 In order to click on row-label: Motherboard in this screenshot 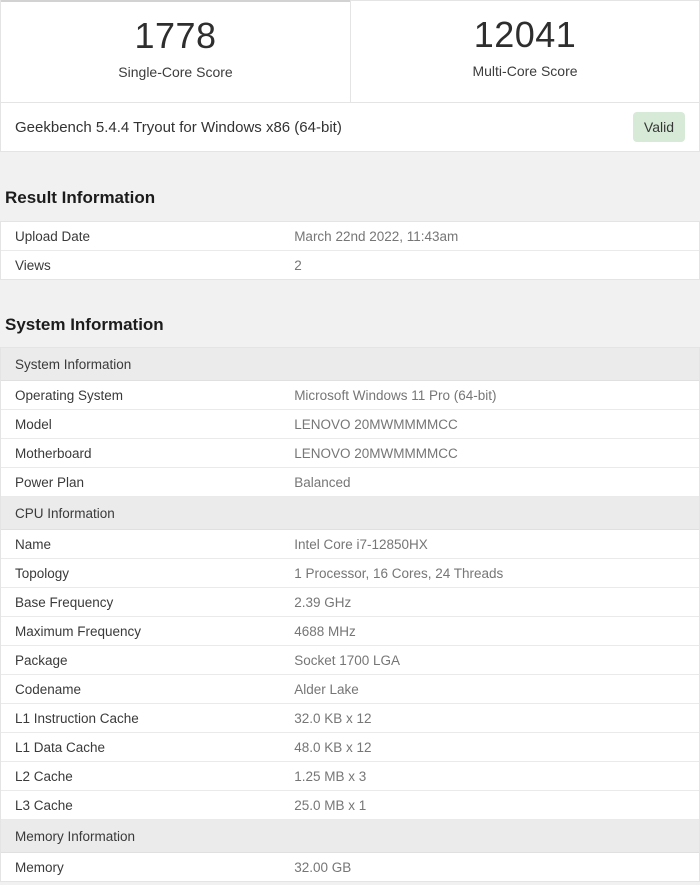, I will do `click(53, 453)`.